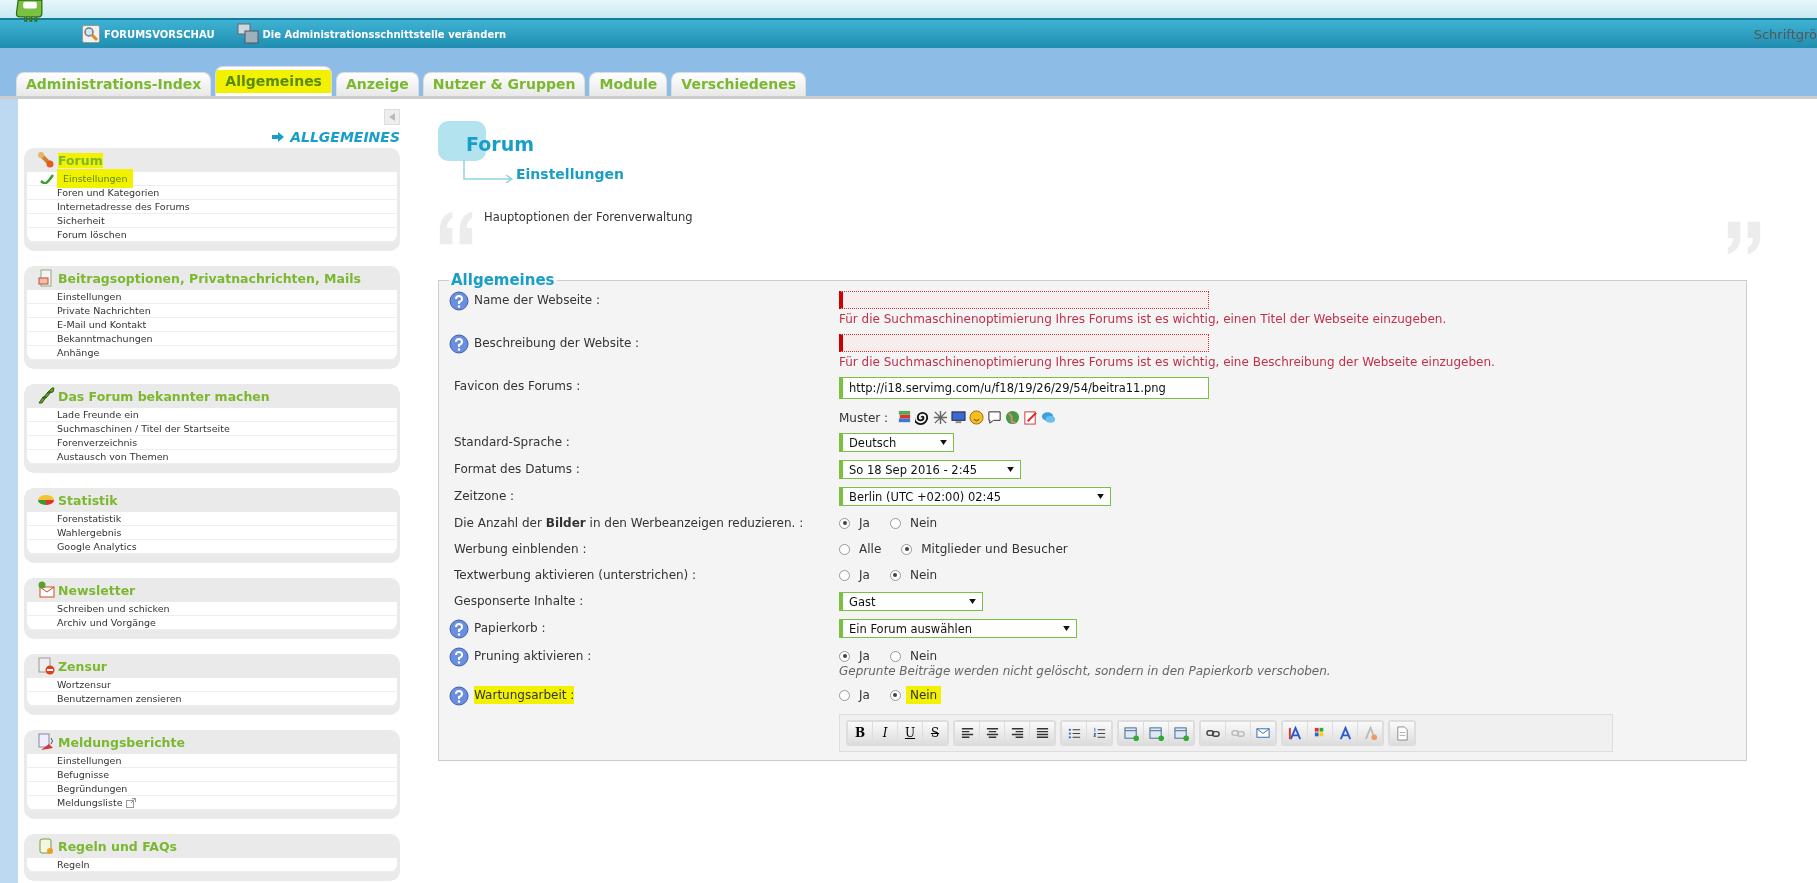 The height and width of the screenshot is (883, 1817). What do you see at coordinates (870, 549) in the screenshot?
I see `option-label: Alle` at bounding box center [870, 549].